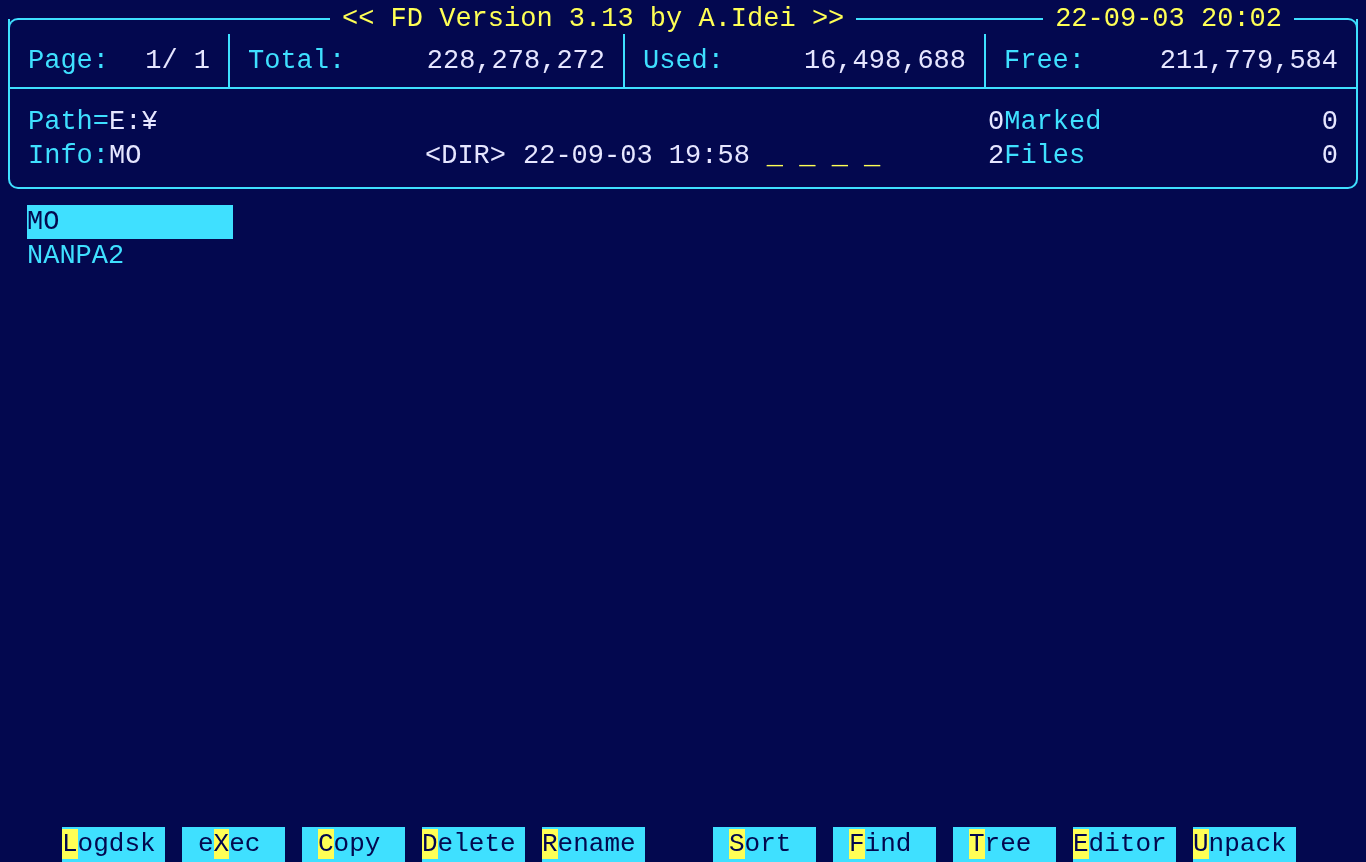 The height and width of the screenshot is (862, 1366). I want to click on count-label: Marked, so click(1053, 122).